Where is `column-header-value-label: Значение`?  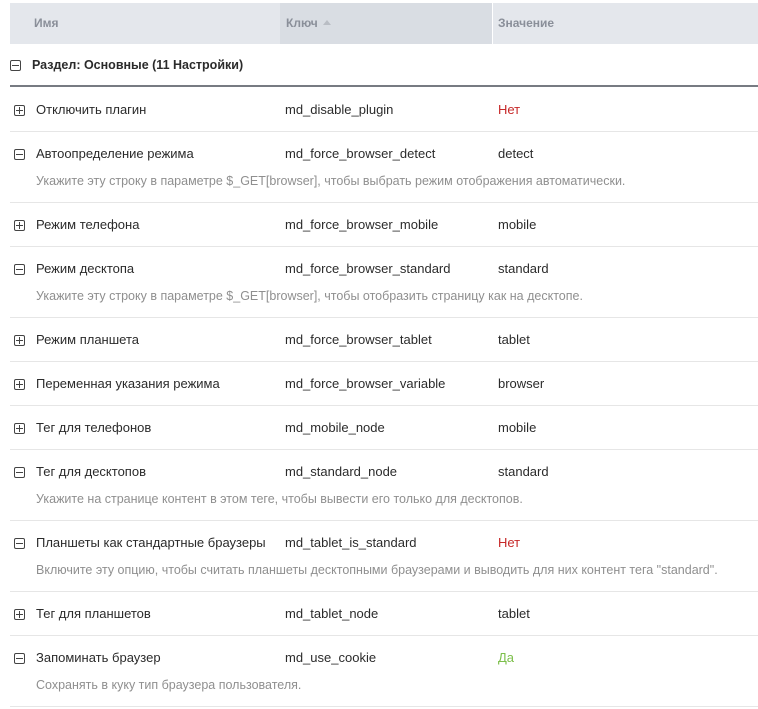
column-header-value-label: Значение is located at coordinates (526, 23).